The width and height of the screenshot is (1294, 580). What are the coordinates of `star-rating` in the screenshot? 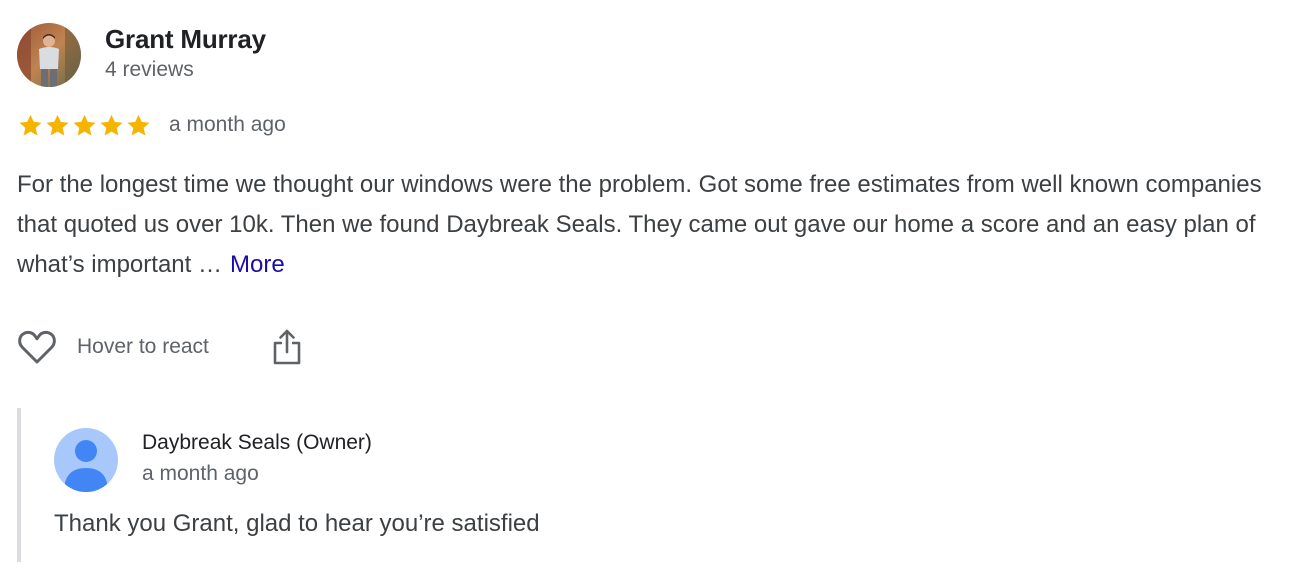 It's located at (84, 125).